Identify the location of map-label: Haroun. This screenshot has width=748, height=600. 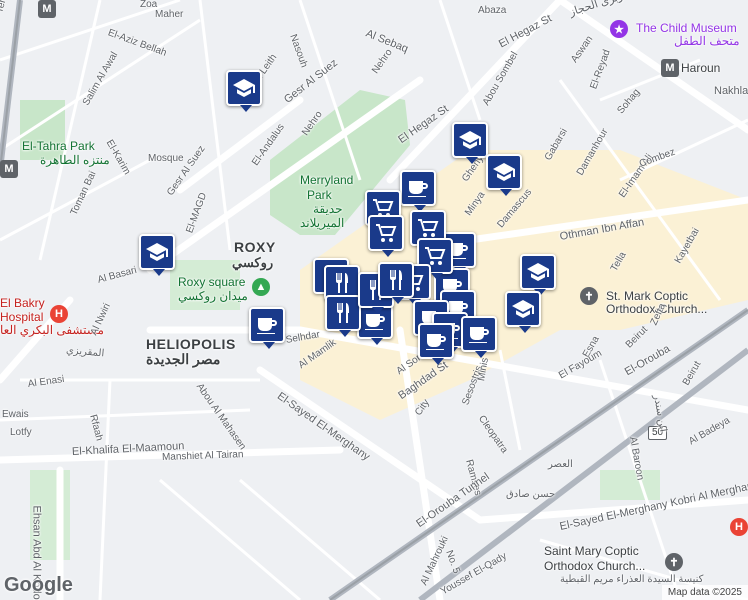
(701, 68).